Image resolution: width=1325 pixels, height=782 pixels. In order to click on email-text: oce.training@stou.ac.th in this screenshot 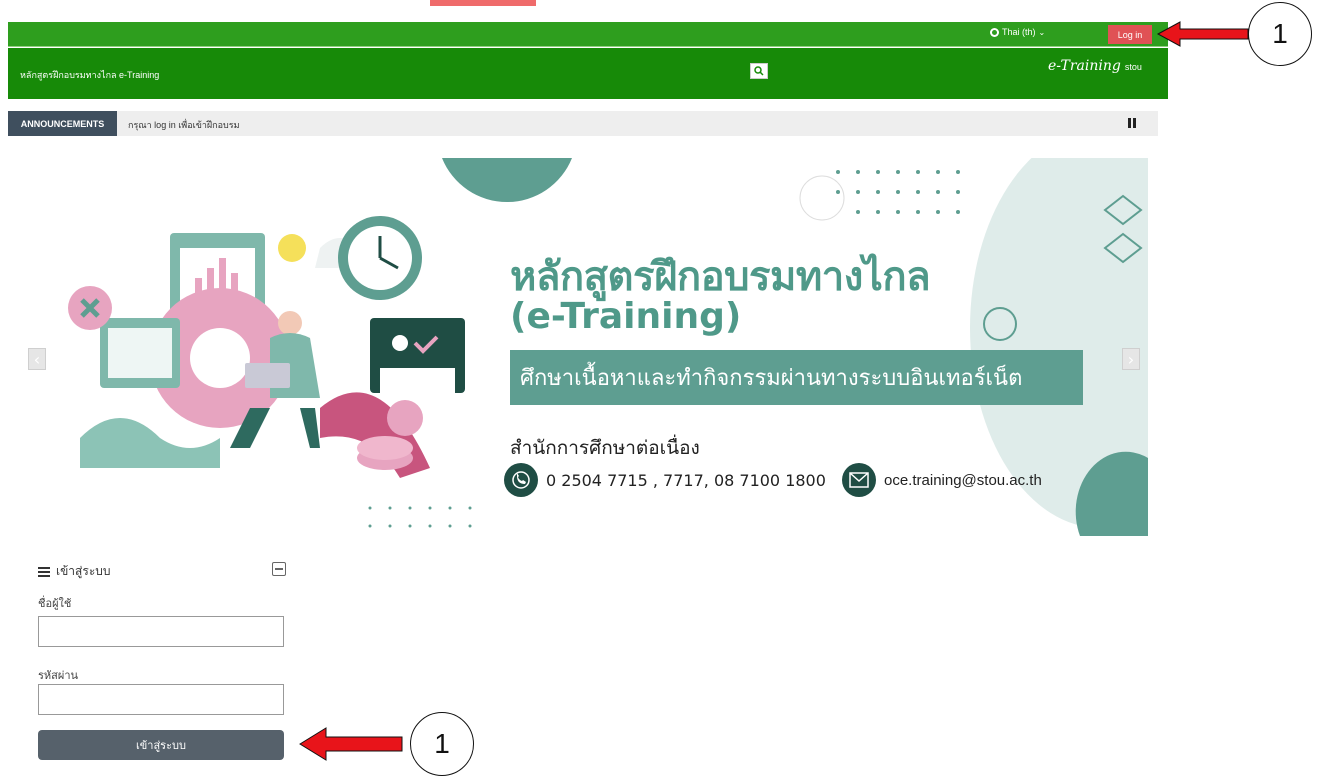, I will do `click(963, 480)`.